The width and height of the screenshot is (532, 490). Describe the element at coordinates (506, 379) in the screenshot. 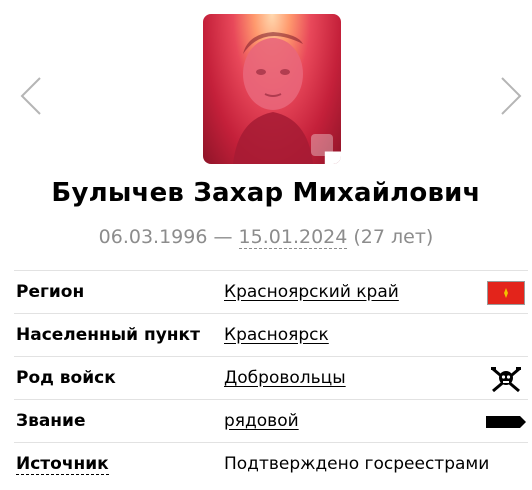

I see `volunteers-emblem-icon` at that location.